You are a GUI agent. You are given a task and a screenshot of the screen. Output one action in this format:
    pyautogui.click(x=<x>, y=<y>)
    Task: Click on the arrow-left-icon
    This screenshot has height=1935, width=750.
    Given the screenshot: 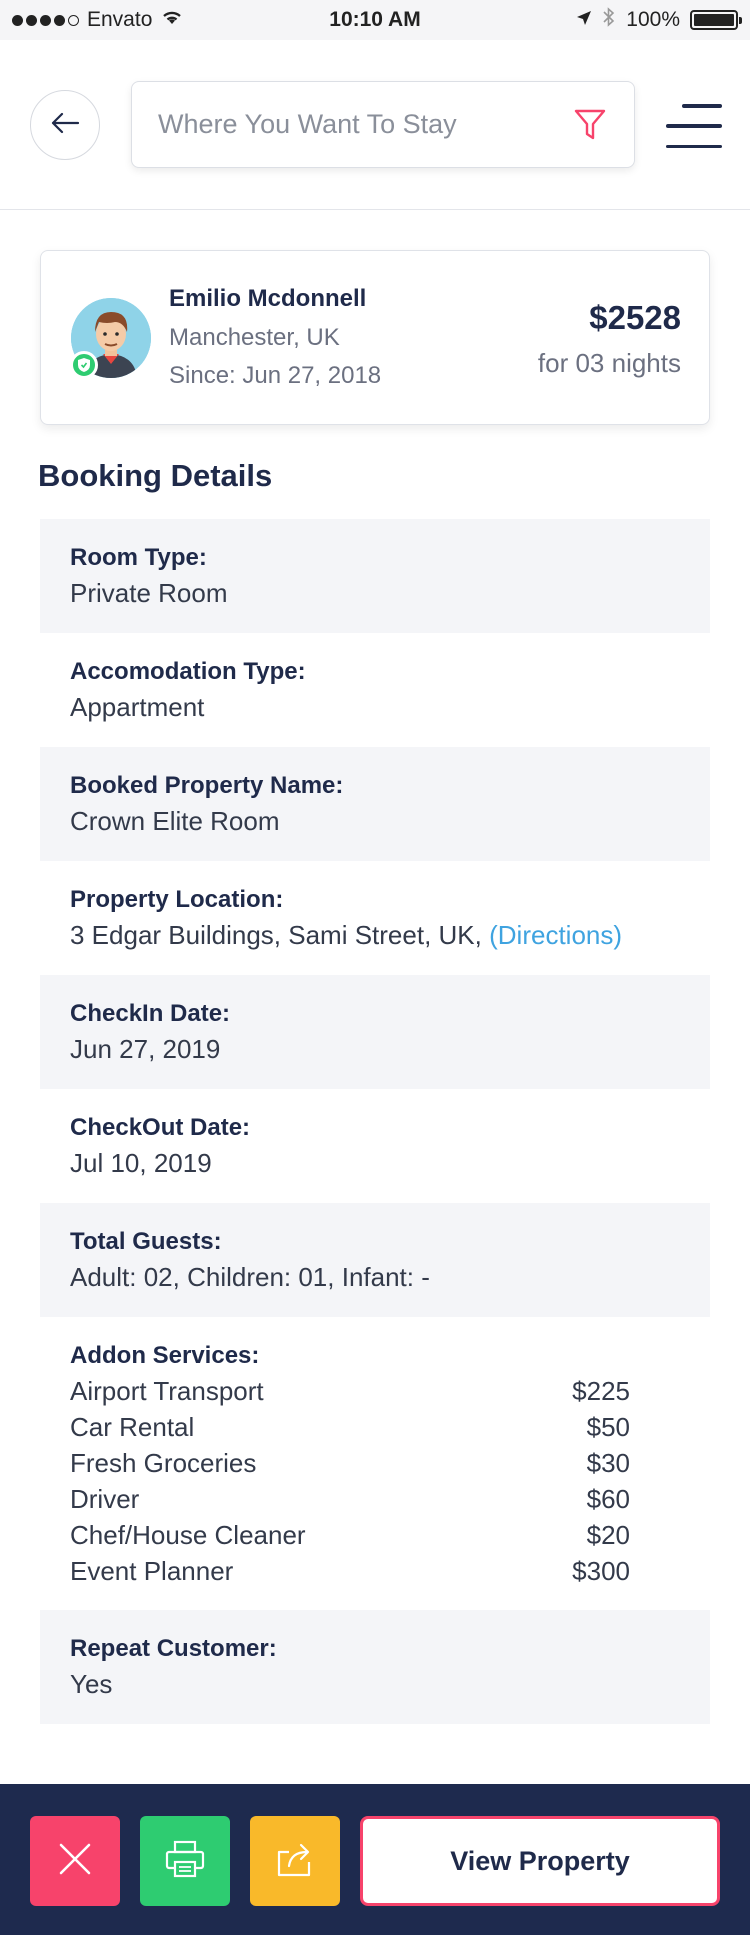 What is the action you would take?
    pyautogui.click(x=65, y=125)
    